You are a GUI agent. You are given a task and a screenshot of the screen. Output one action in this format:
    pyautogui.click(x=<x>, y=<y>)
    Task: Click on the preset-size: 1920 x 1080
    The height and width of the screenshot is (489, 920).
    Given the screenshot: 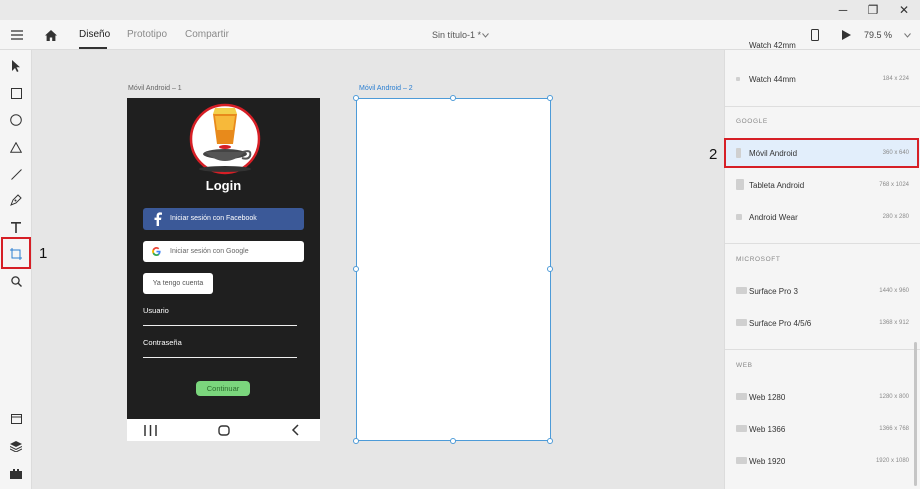 What is the action you would take?
    pyautogui.click(x=892, y=461)
    